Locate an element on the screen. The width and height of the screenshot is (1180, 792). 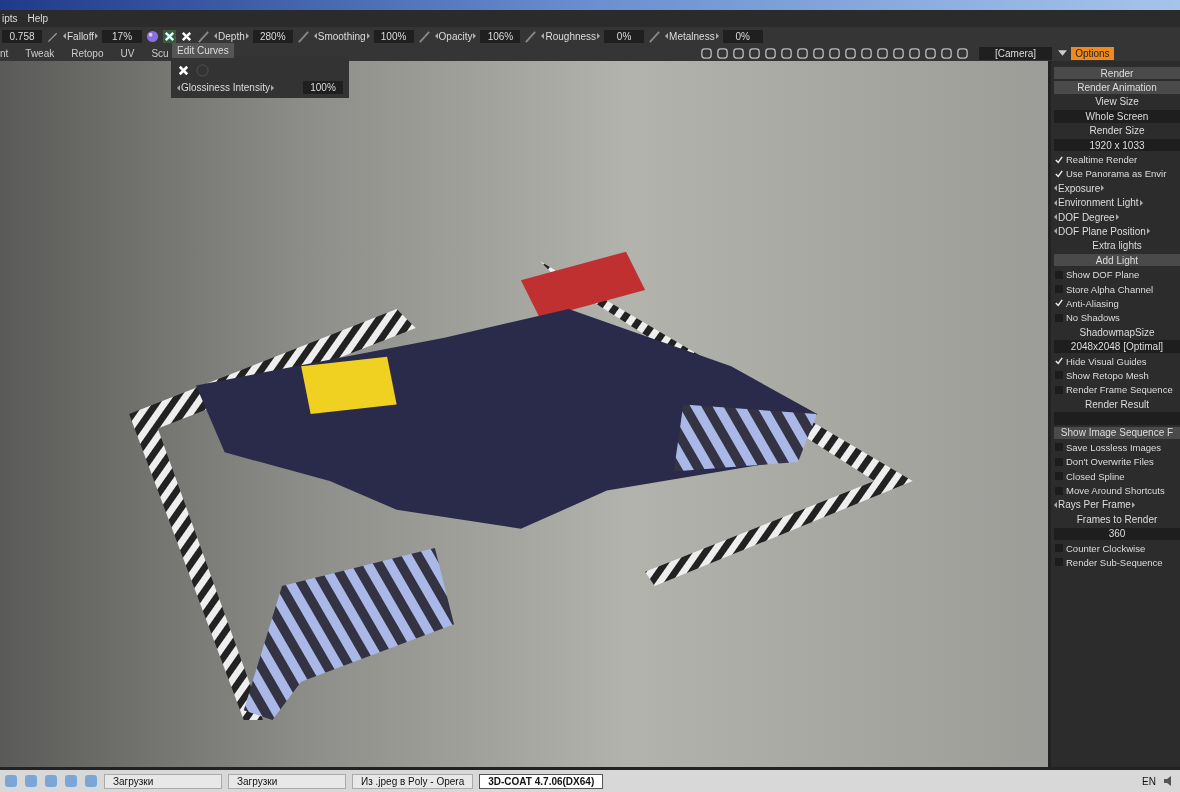
checkbox-label: Show DOF Plane is located at coordinates (1103, 275).